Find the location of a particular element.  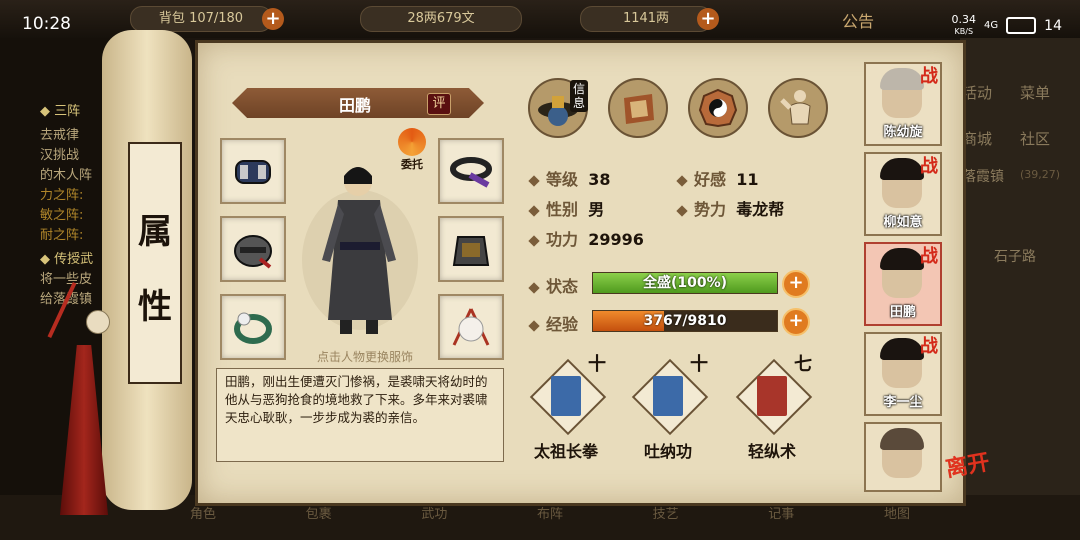

stat-favor: 好感 11 is located at coordinates (717, 178).